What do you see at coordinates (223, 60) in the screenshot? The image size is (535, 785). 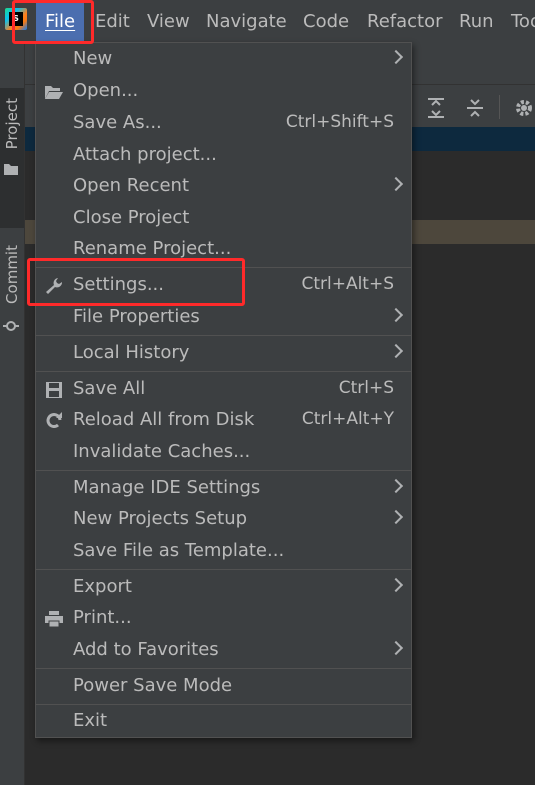 I see `menu-item-new: New` at bounding box center [223, 60].